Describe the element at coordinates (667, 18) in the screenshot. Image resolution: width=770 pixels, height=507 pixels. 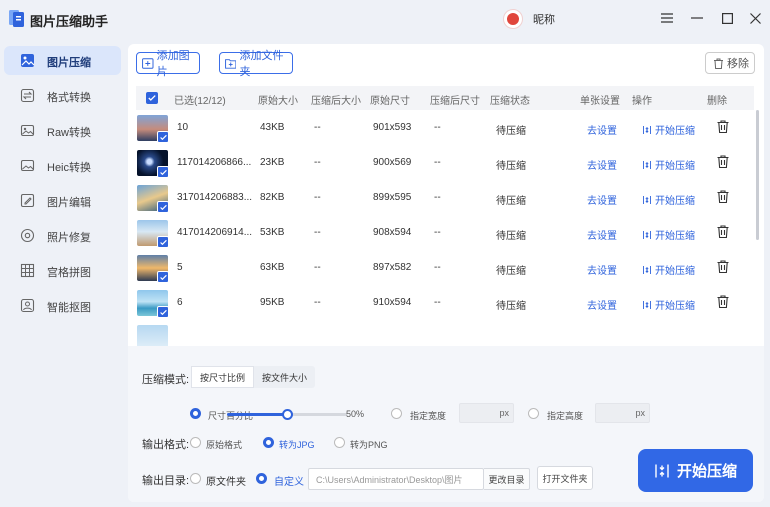
I see `menu-icon` at that location.